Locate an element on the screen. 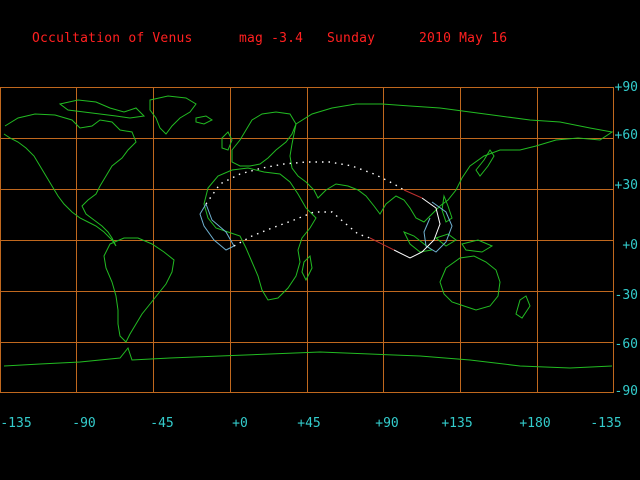  lon-label-45e: +45 is located at coordinates (309, 423).